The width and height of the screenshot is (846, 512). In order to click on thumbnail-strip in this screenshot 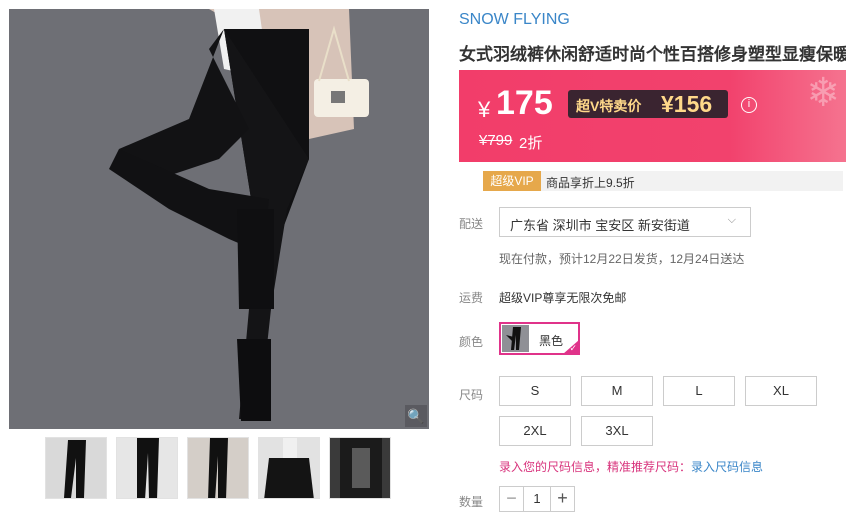, I will do `click(218, 468)`.